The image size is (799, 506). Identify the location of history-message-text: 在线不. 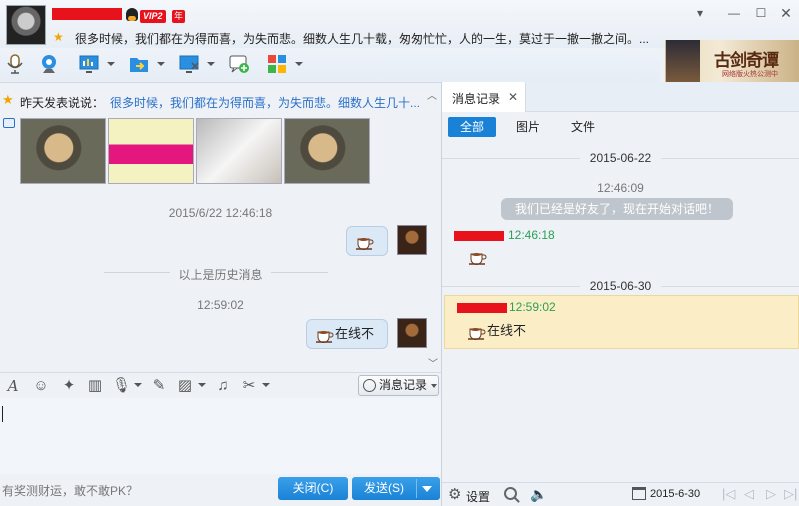
(507, 330).